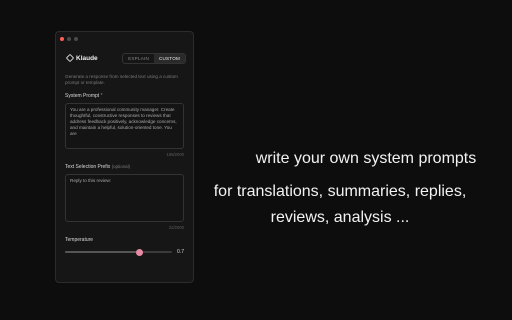 The height and width of the screenshot is (320, 512). I want to click on temperature-control: 0.7, so click(124, 252).